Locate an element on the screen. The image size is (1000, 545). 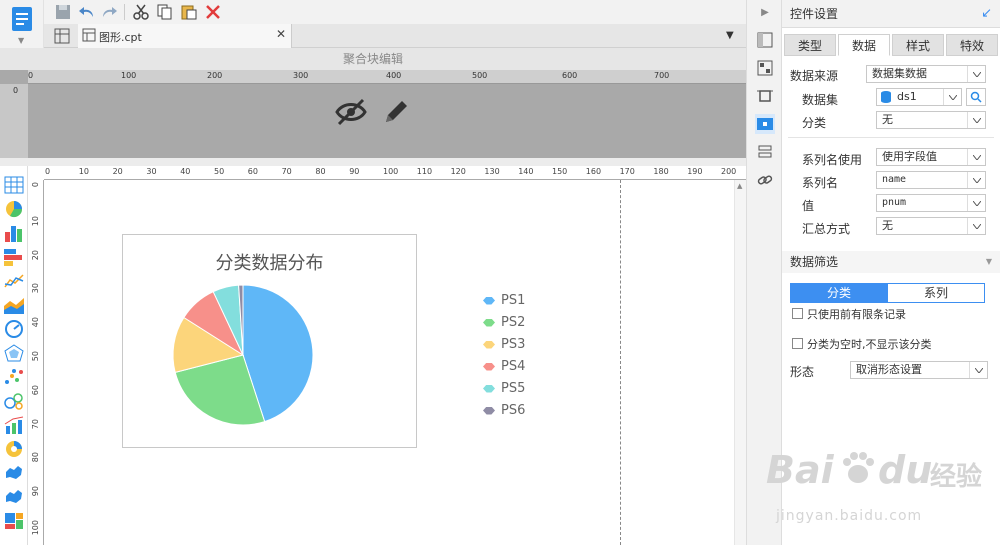
chevron-down-icon is located at coordinates (976, 74).